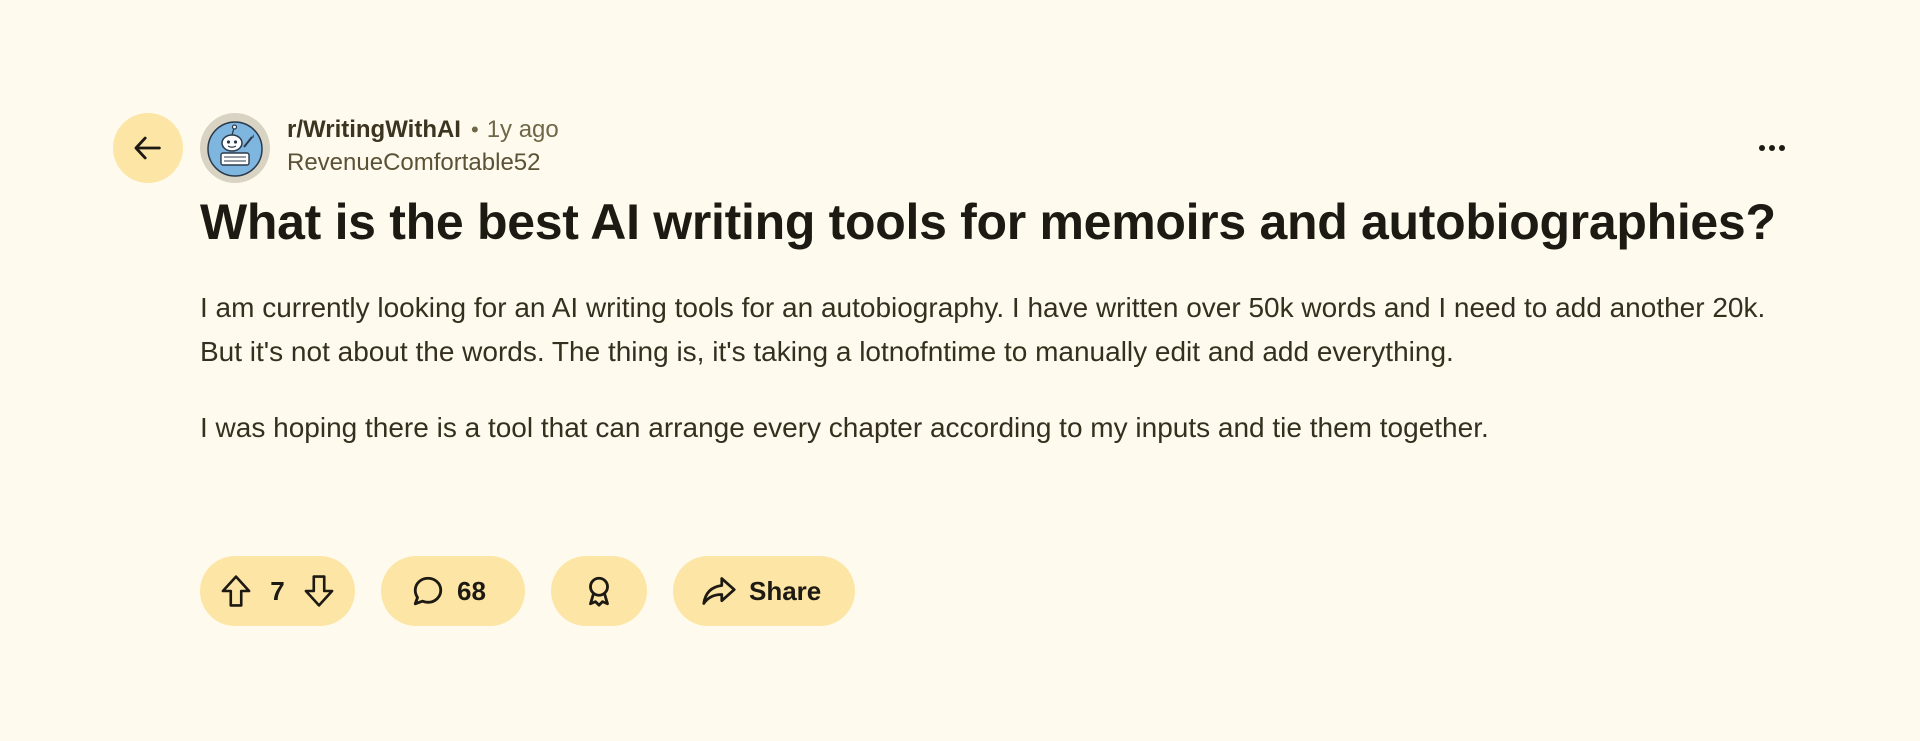 This screenshot has height=741, width=1920. I want to click on share-arrow-icon, so click(719, 591).